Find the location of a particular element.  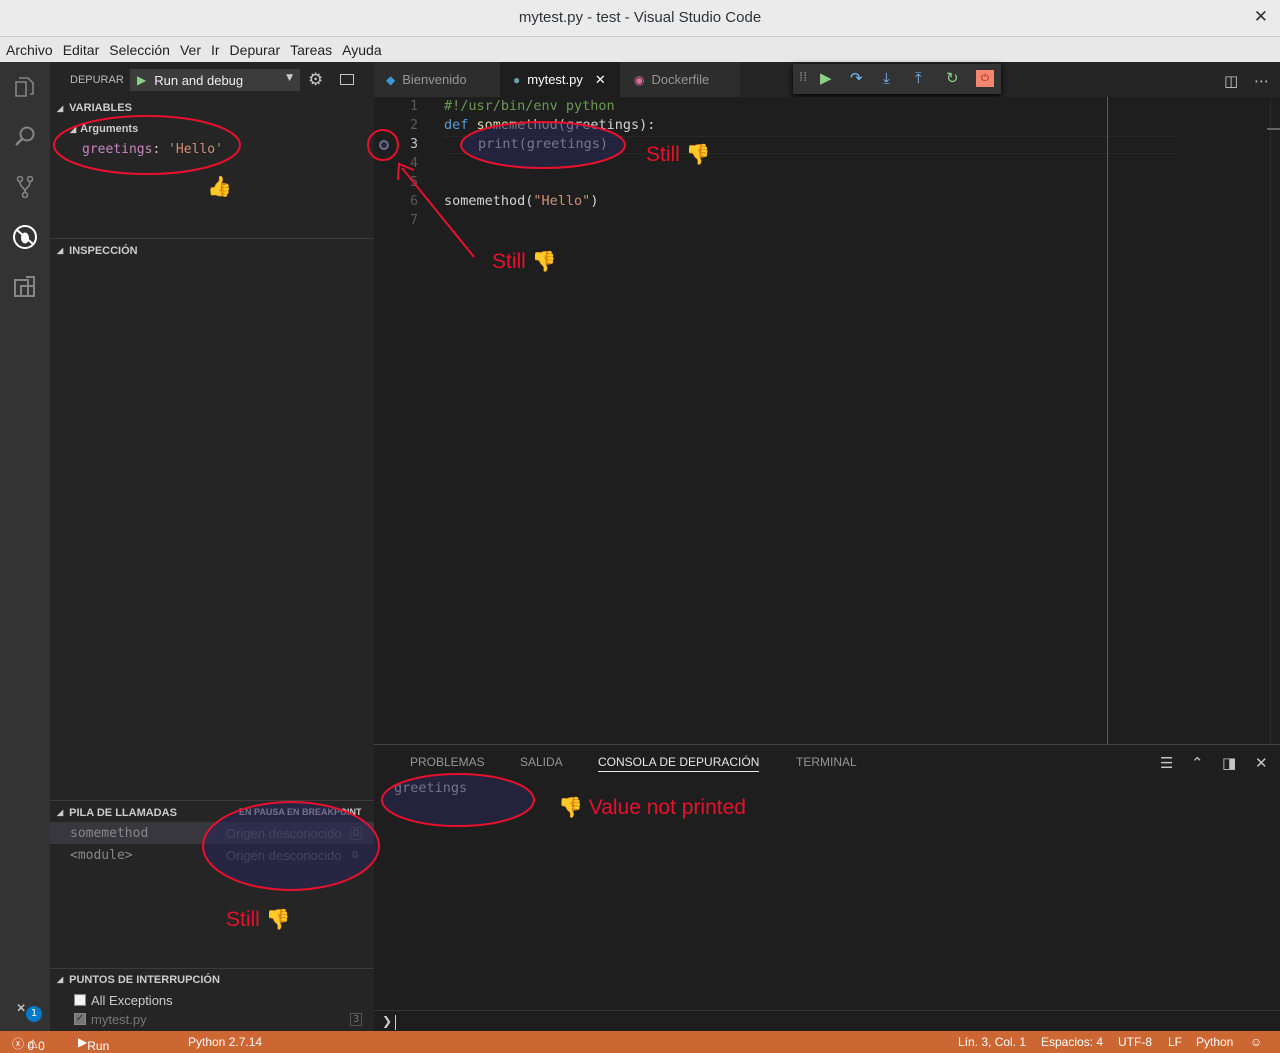

variable-row: greetings: 'Hello' is located at coordinates (152, 149).